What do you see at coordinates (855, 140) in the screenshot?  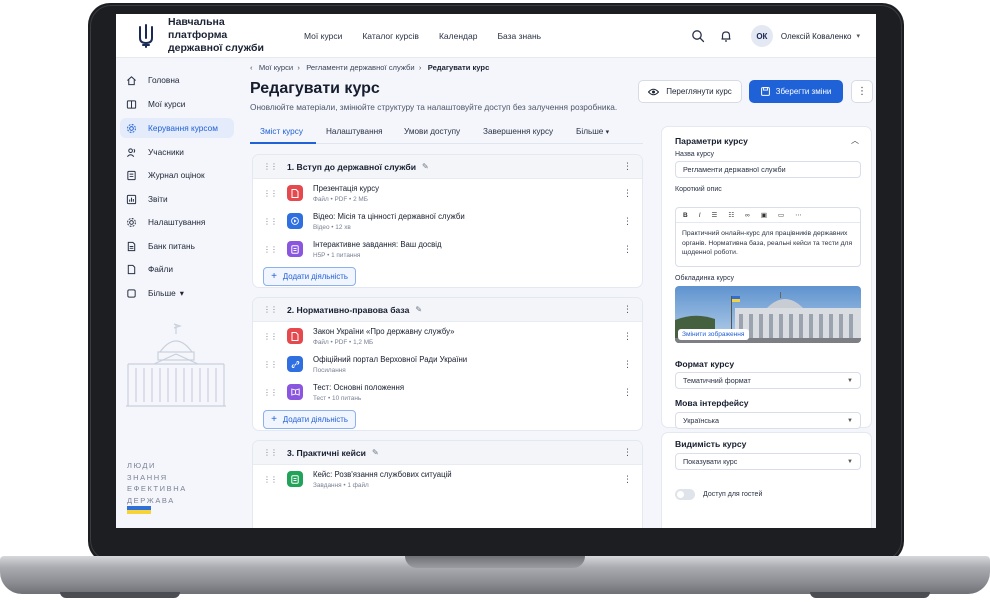 I see `chevron-up-icon: ︿` at bounding box center [855, 140].